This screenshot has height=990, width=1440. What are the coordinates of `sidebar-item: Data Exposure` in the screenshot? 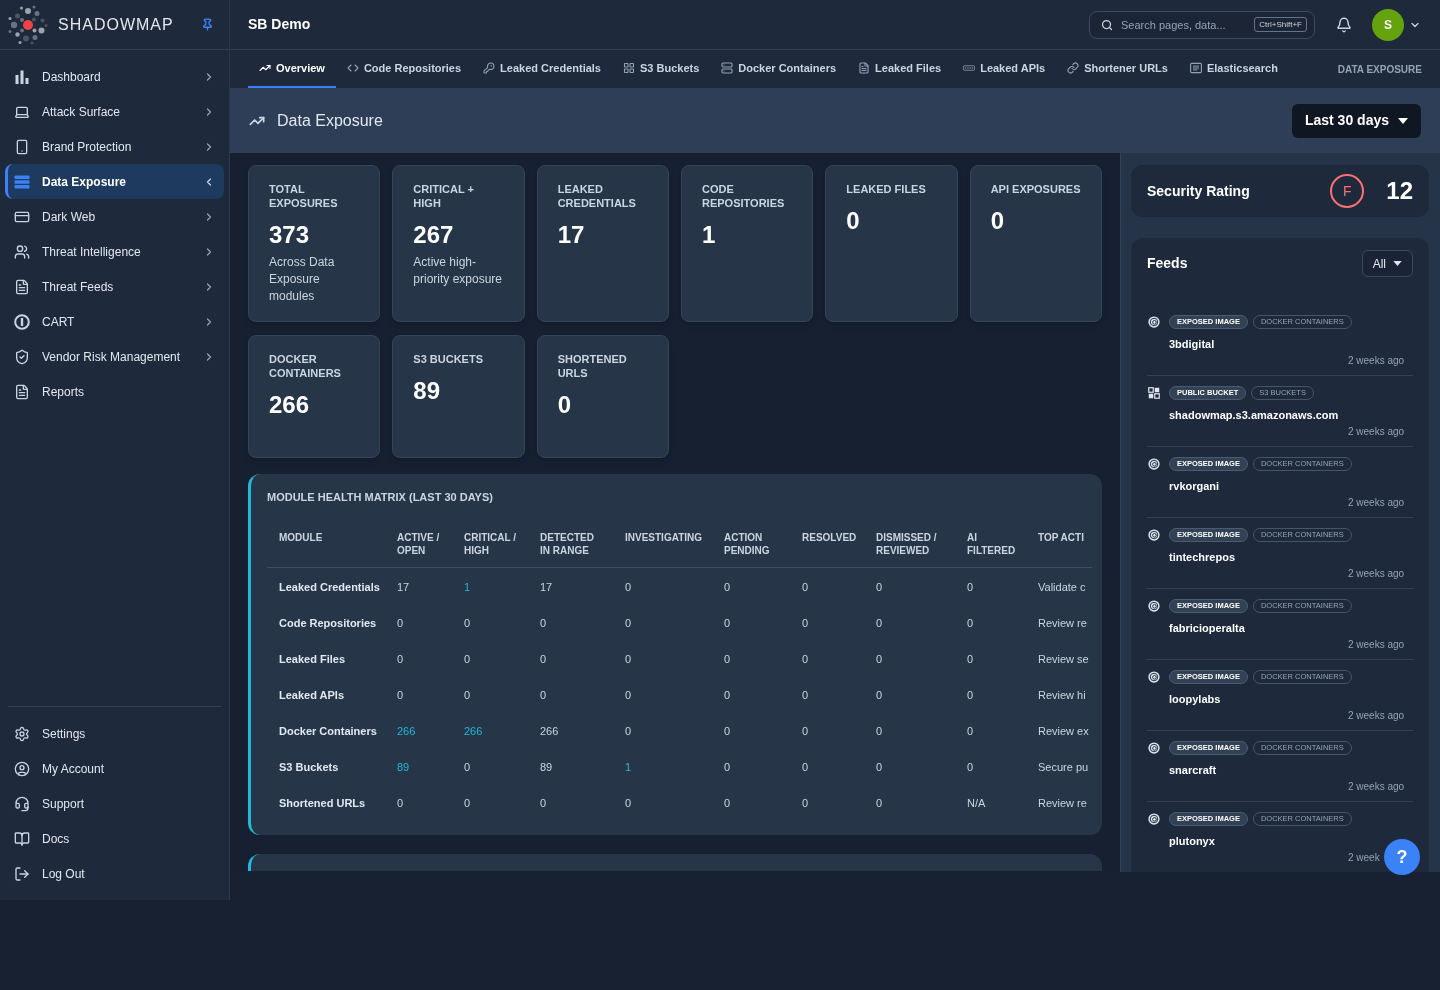 It's located at (114, 181).